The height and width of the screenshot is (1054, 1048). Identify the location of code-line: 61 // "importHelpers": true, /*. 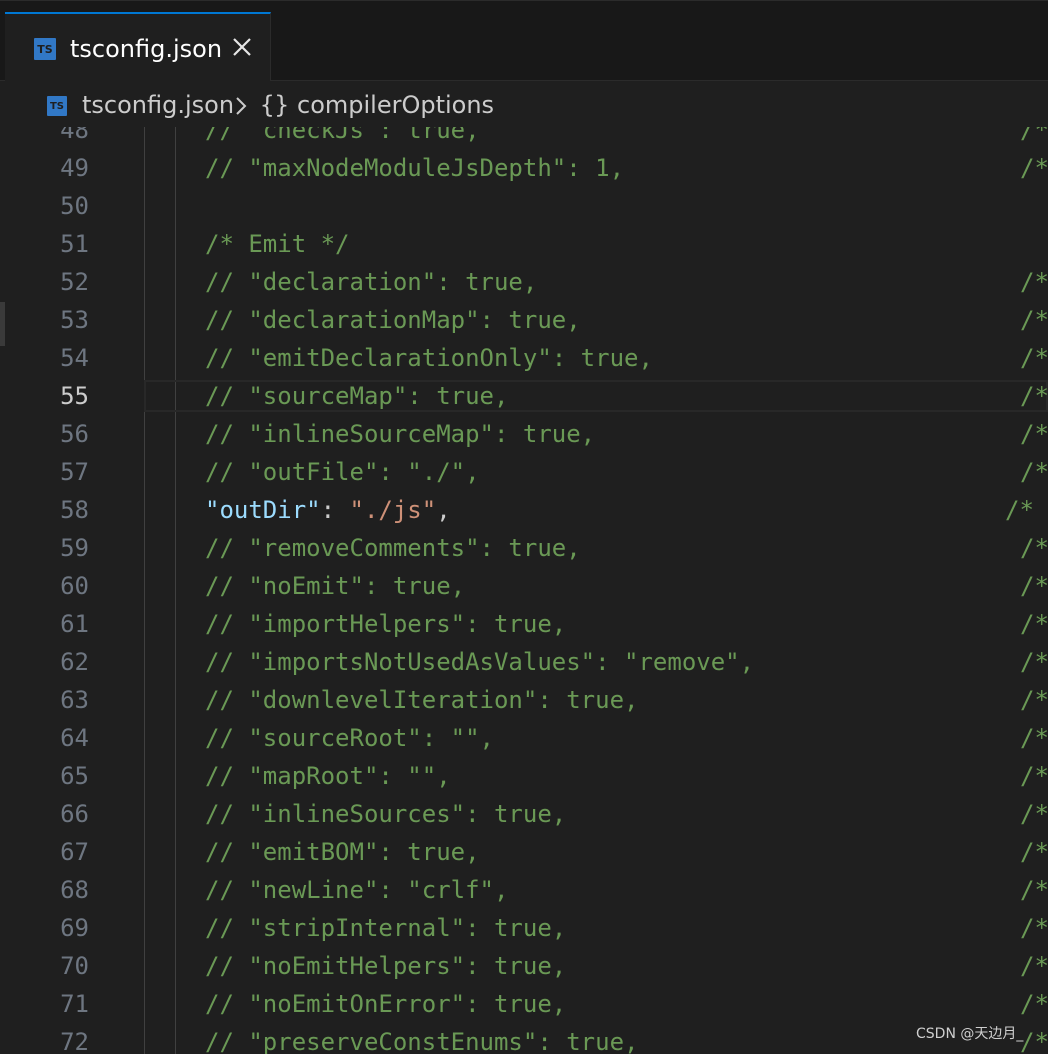
(524, 624).